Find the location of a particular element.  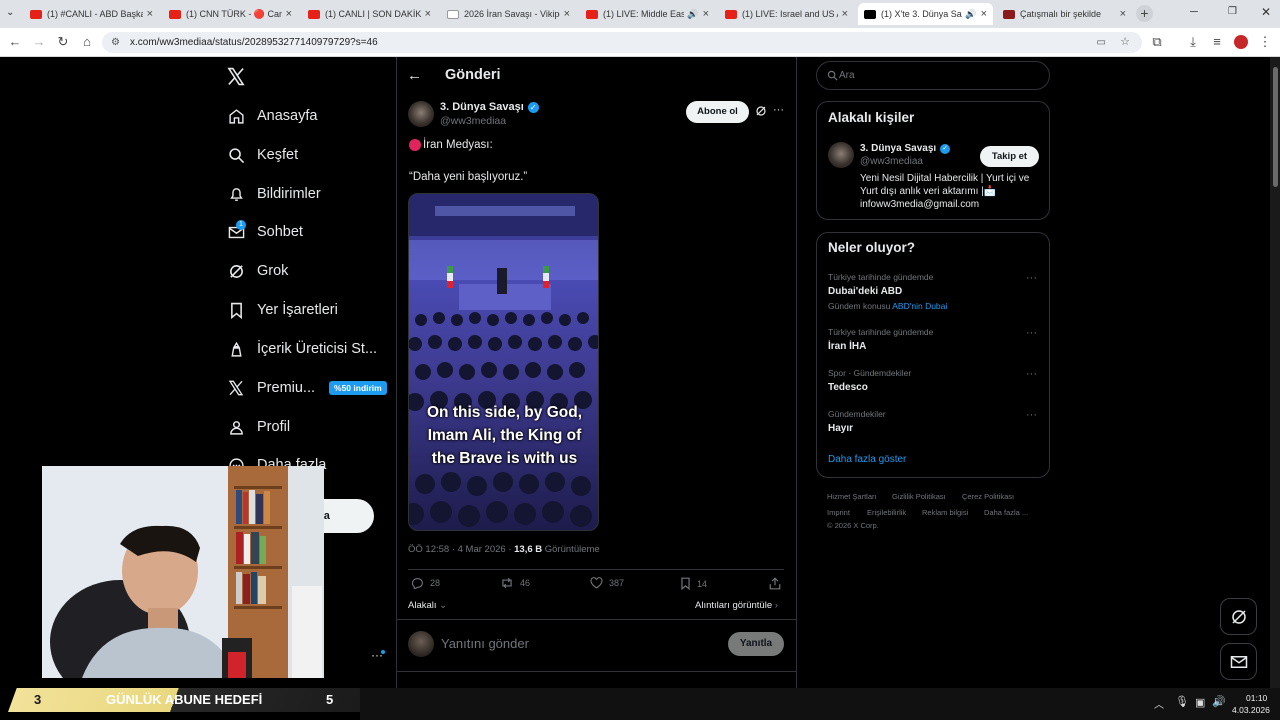

download-icon: ⤓ is located at coordinates (1193, 42).